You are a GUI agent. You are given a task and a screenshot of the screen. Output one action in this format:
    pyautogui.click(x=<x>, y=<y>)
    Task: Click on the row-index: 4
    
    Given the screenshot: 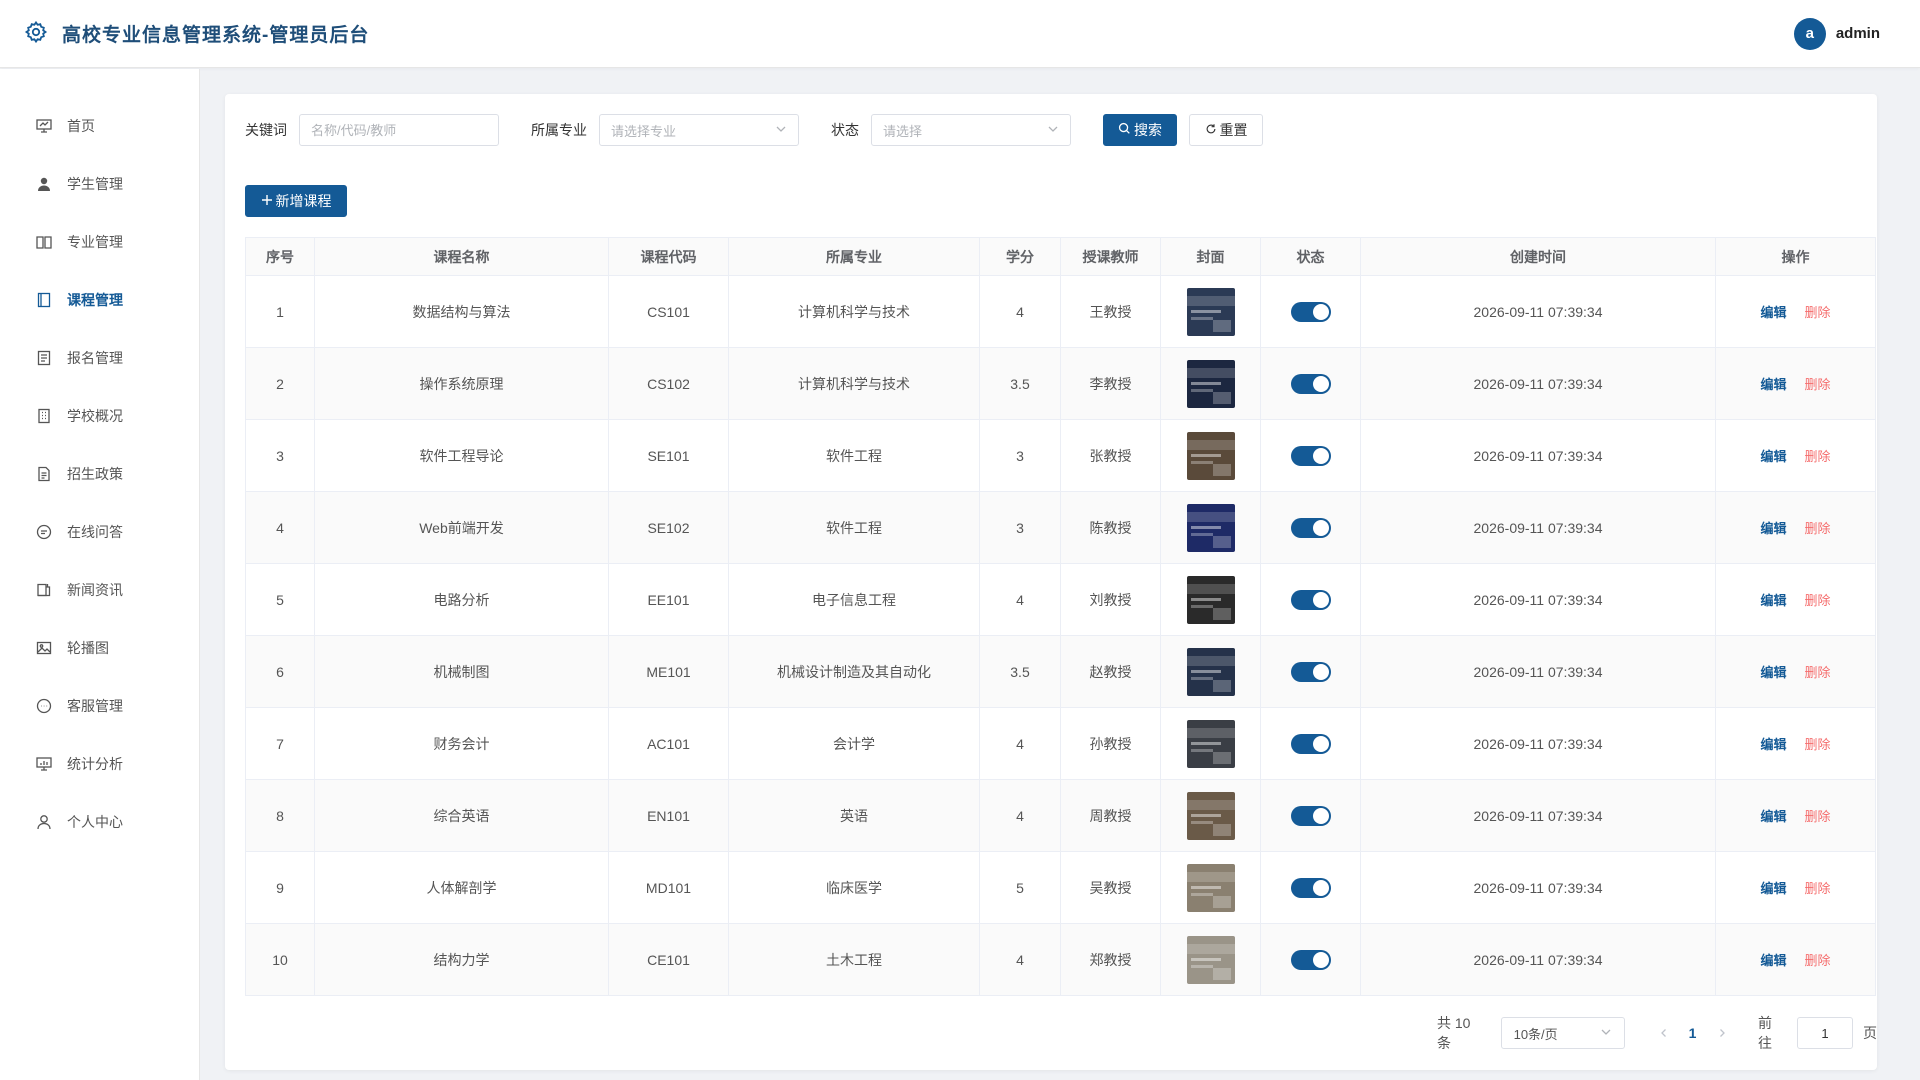 What is the action you would take?
    pyautogui.click(x=280, y=527)
    